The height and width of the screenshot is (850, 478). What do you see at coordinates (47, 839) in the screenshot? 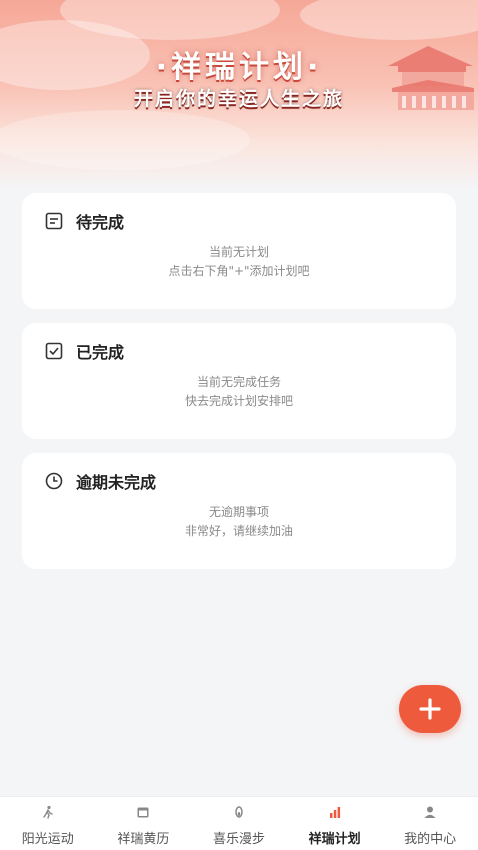
I see `tab-label: 阳光运动` at bounding box center [47, 839].